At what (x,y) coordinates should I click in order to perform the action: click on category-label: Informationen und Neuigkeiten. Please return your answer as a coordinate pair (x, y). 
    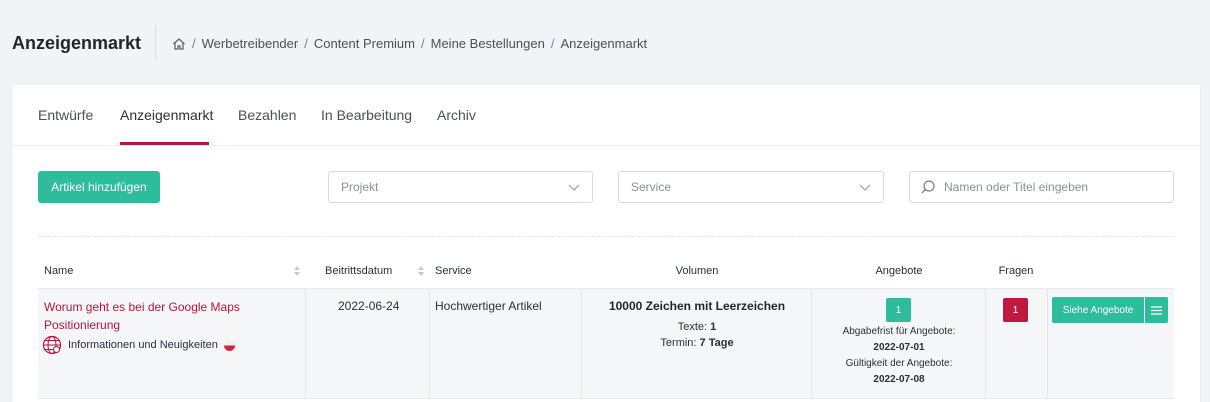
    Looking at the image, I should click on (143, 345).